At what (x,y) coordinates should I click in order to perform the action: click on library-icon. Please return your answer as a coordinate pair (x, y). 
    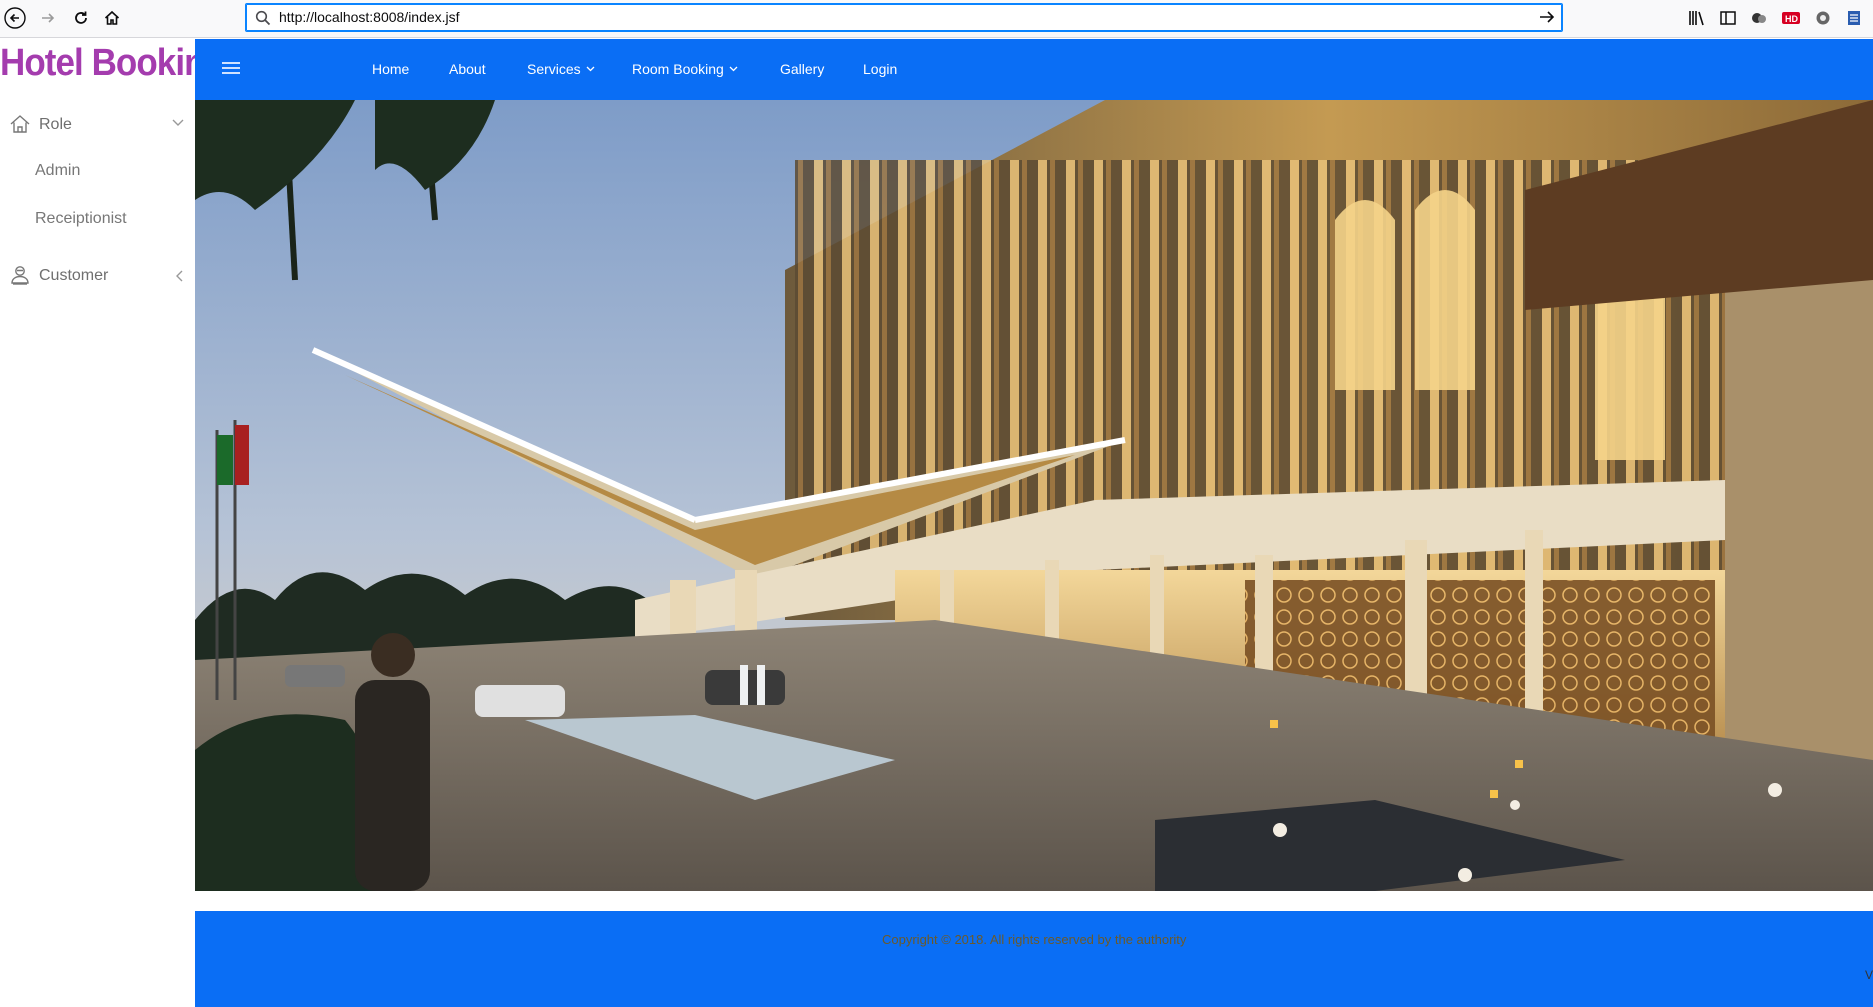
    Looking at the image, I should click on (1697, 18).